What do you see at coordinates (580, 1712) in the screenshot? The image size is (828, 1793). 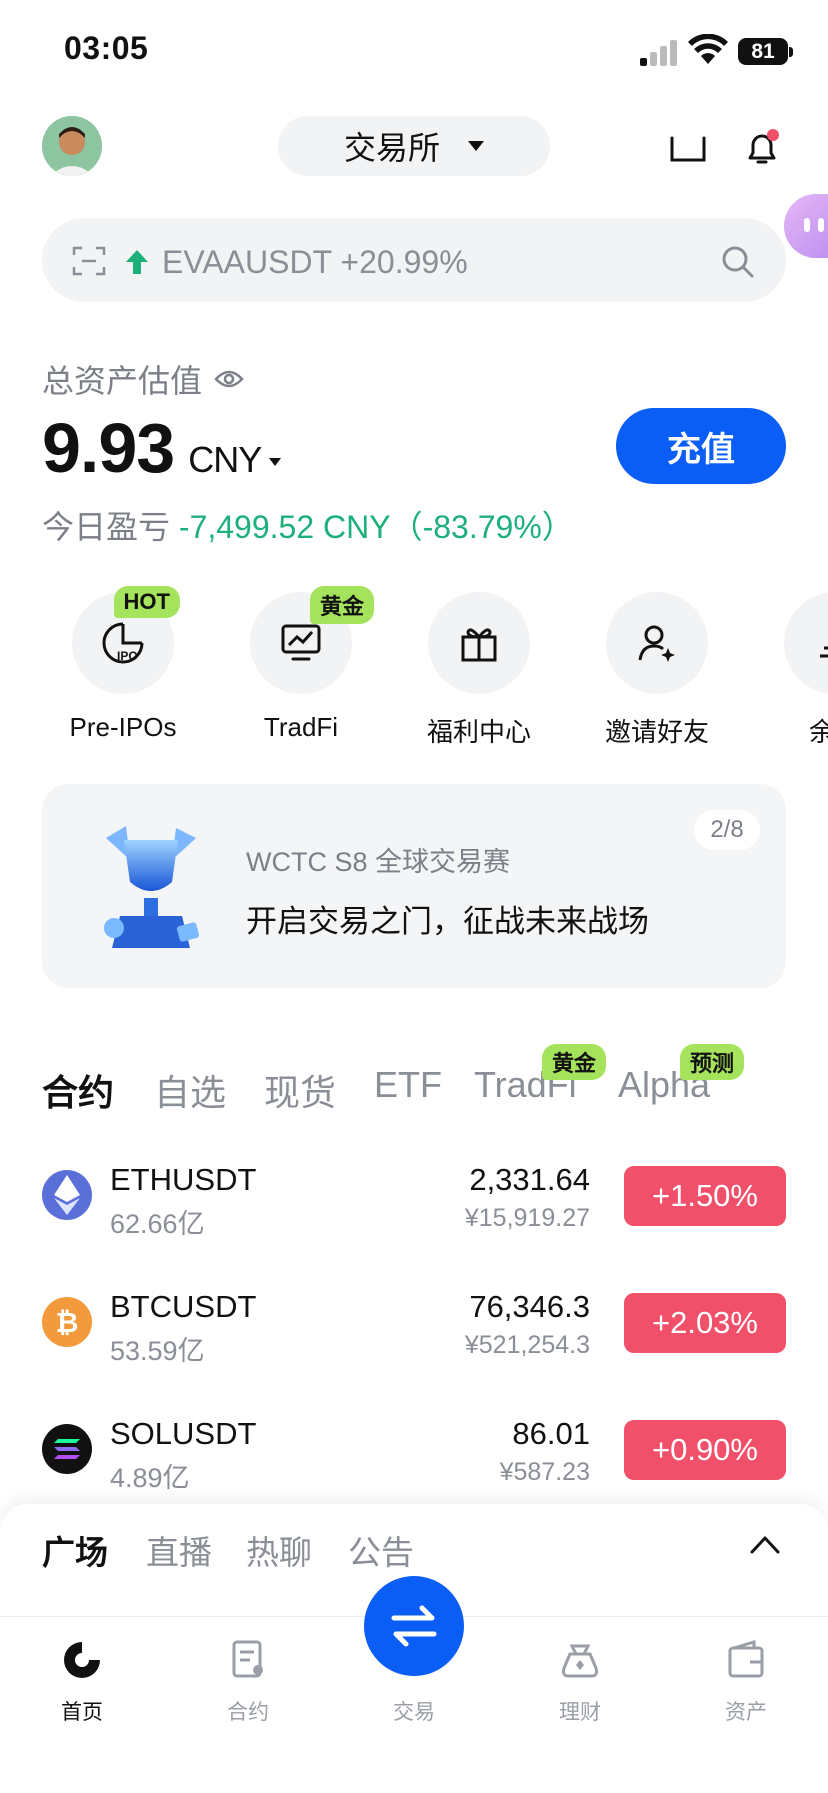 I see `nav-label: 理财` at bounding box center [580, 1712].